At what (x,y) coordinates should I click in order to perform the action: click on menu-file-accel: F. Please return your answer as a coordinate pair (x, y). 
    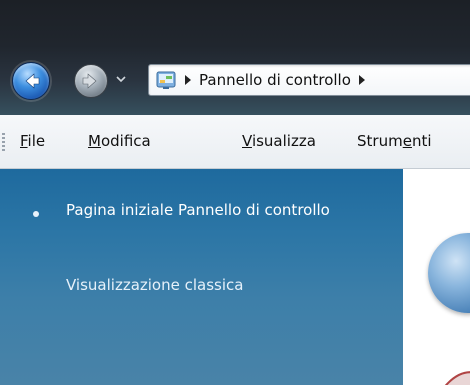
    Looking at the image, I should click on (24, 141).